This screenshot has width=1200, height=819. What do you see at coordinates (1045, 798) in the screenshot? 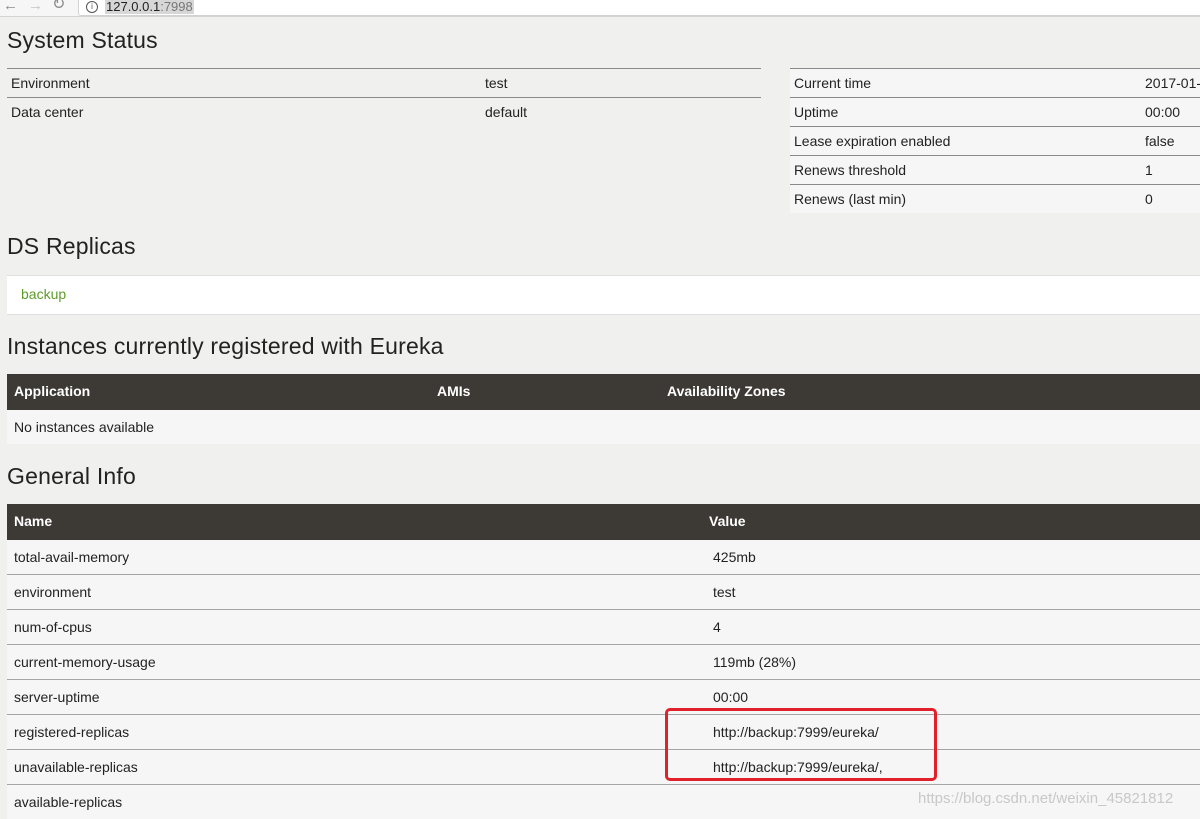
I see `watermark-text: https://blog.csdn.net/weixin_45821812` at bounding box center [1045, 798].